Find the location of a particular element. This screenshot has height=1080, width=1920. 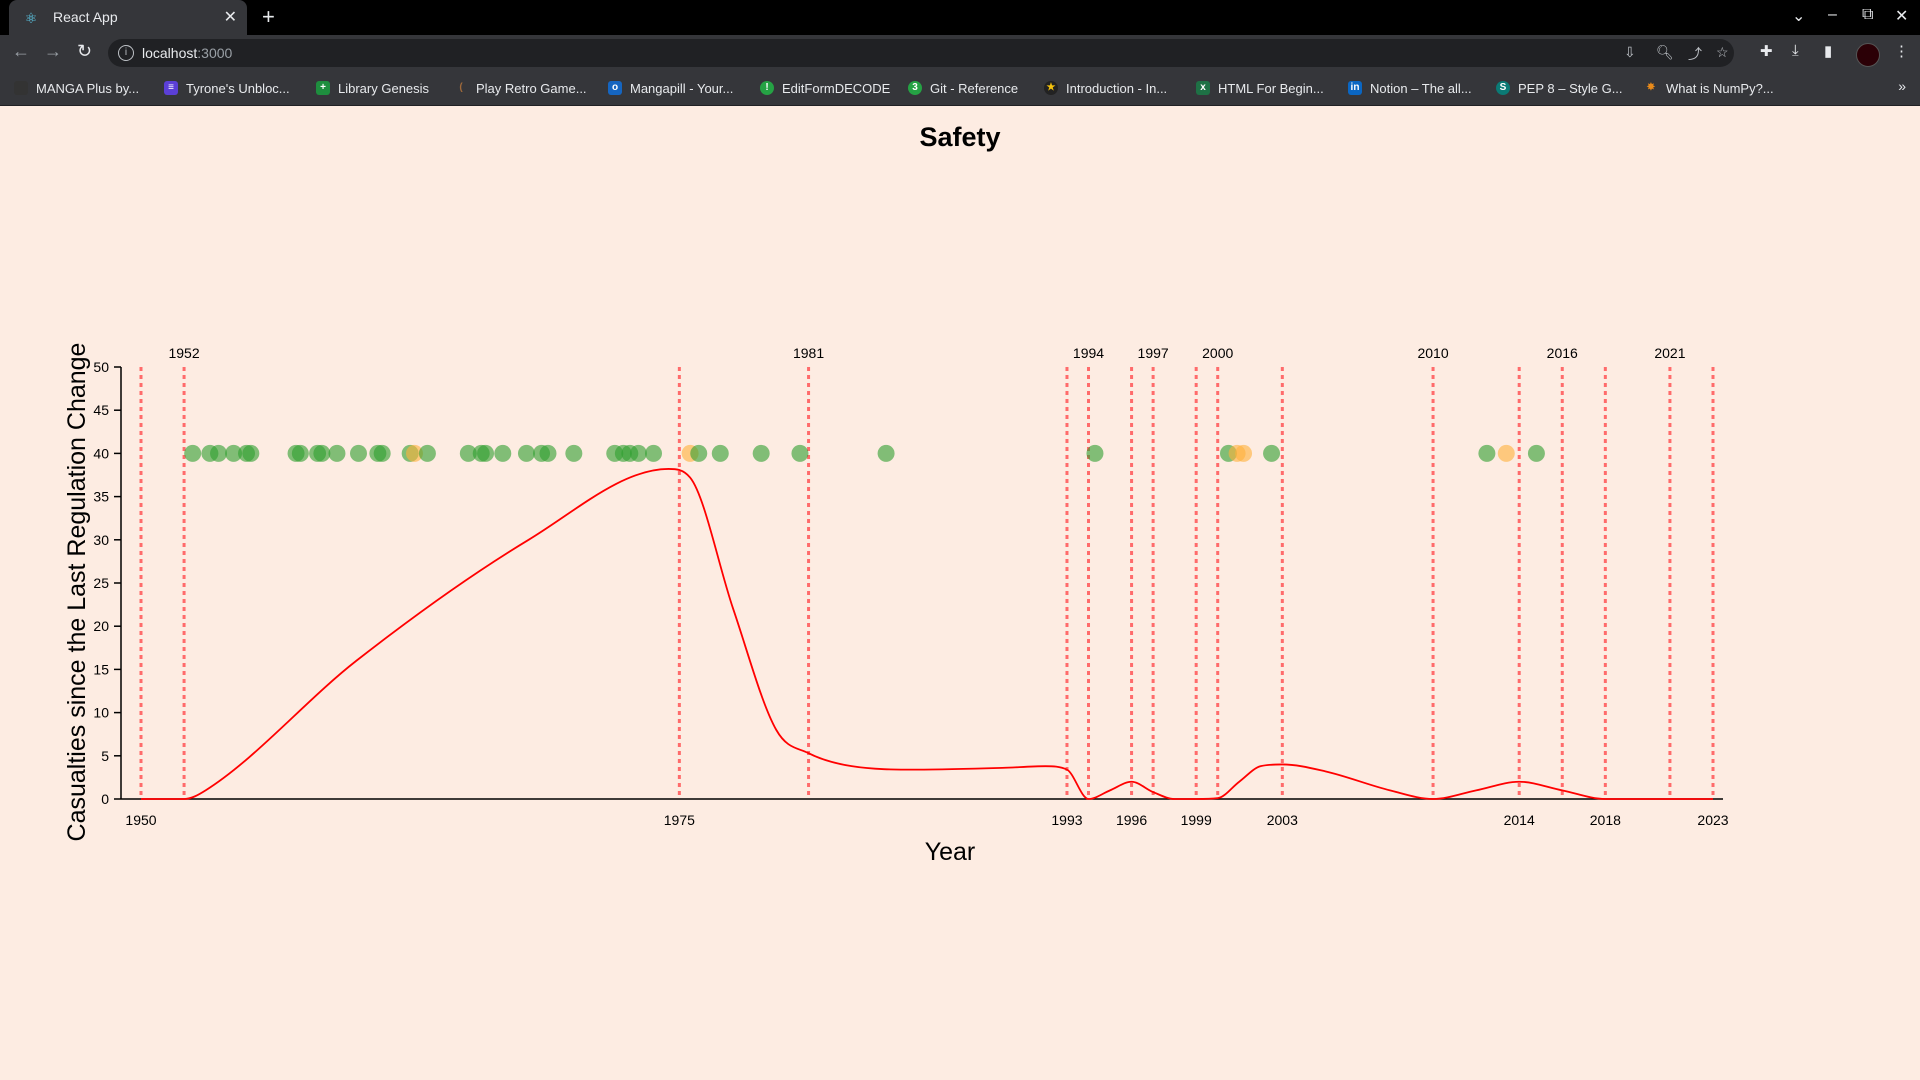

tab-search-icon: ⌄ is located at coordinates (1798, 16).